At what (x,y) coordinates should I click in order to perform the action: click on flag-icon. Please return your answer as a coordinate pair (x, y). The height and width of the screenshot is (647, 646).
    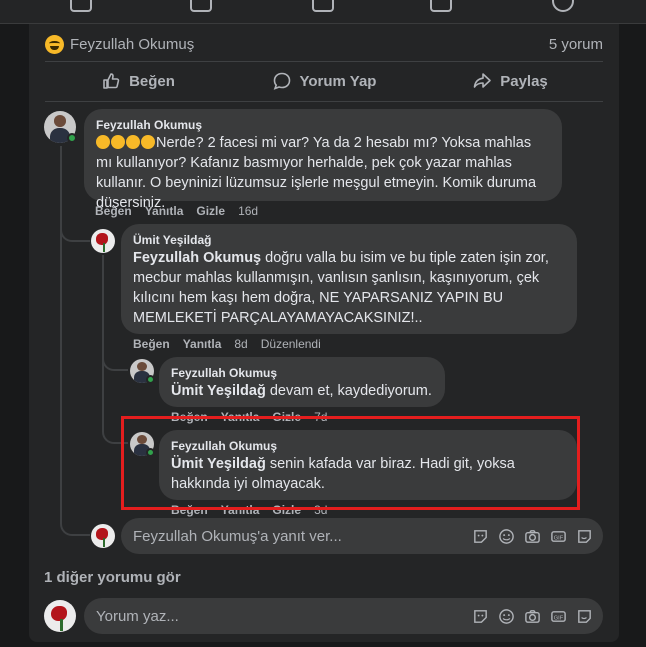
    Looking at the image, I should click on (201, 6).